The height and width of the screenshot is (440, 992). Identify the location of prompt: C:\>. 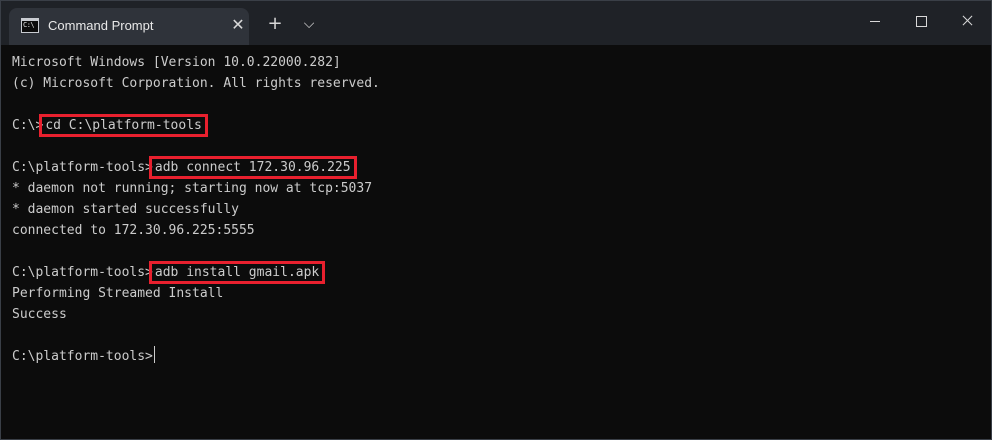
(28, 125).